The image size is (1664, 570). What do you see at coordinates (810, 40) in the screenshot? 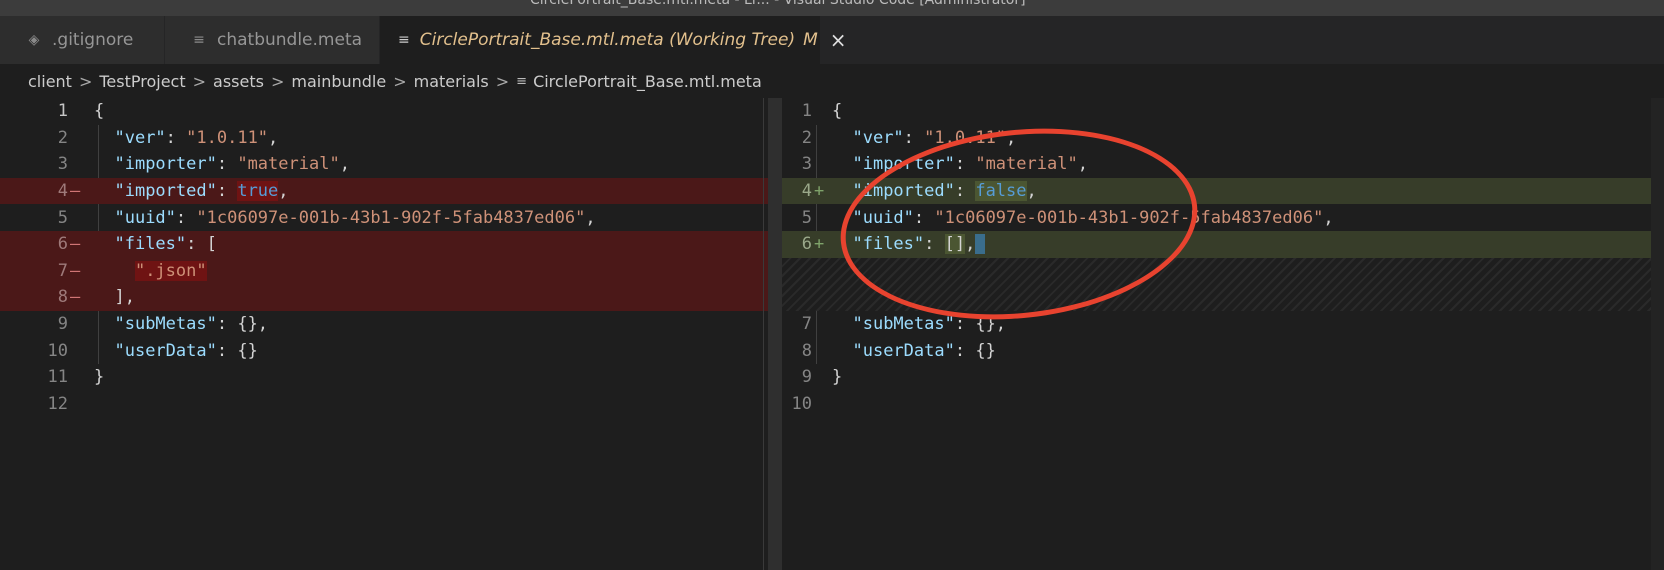
I see `modified-badge: M` at bounding box center [810, 40].